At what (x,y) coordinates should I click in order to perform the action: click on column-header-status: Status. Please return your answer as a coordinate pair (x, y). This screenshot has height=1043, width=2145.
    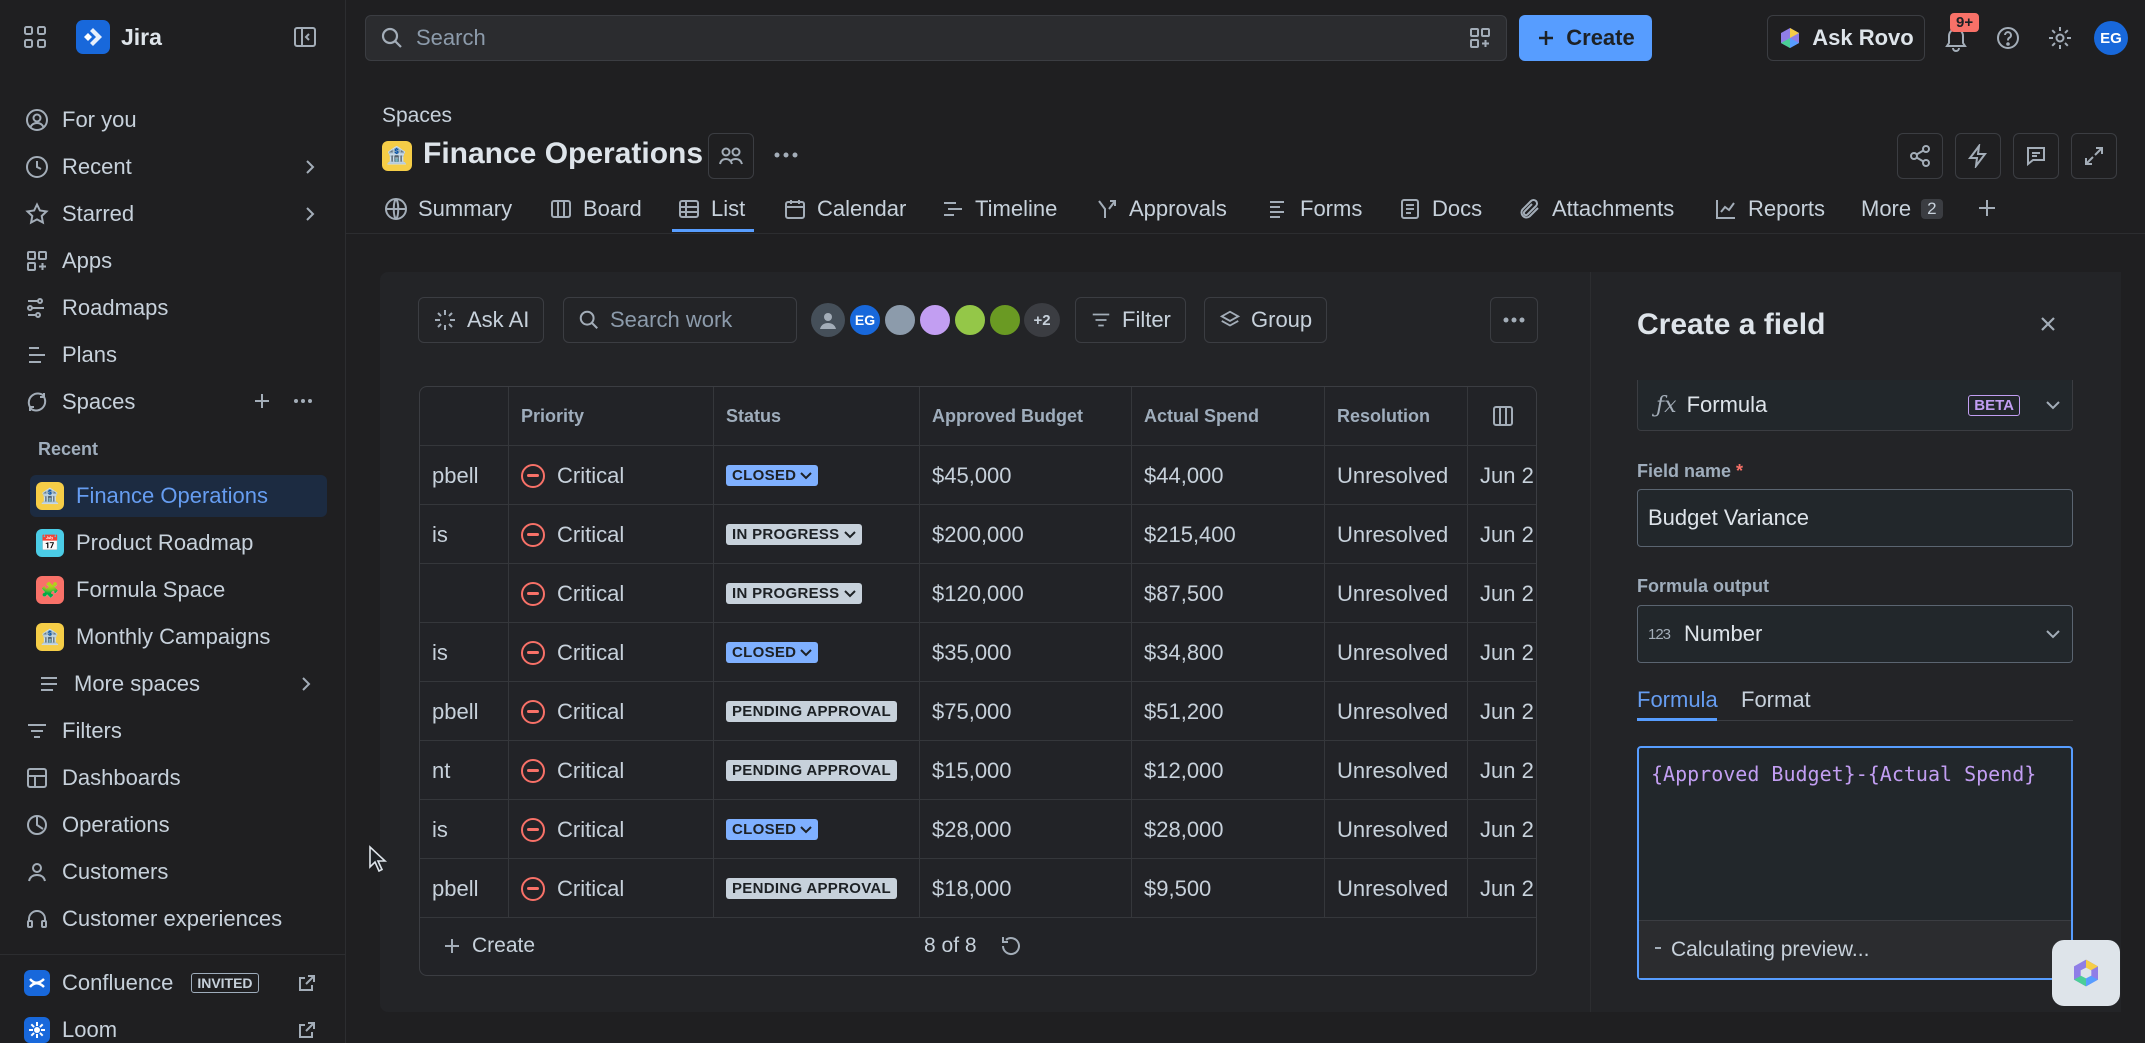
    Looking at the image, I should click on (817, 416).